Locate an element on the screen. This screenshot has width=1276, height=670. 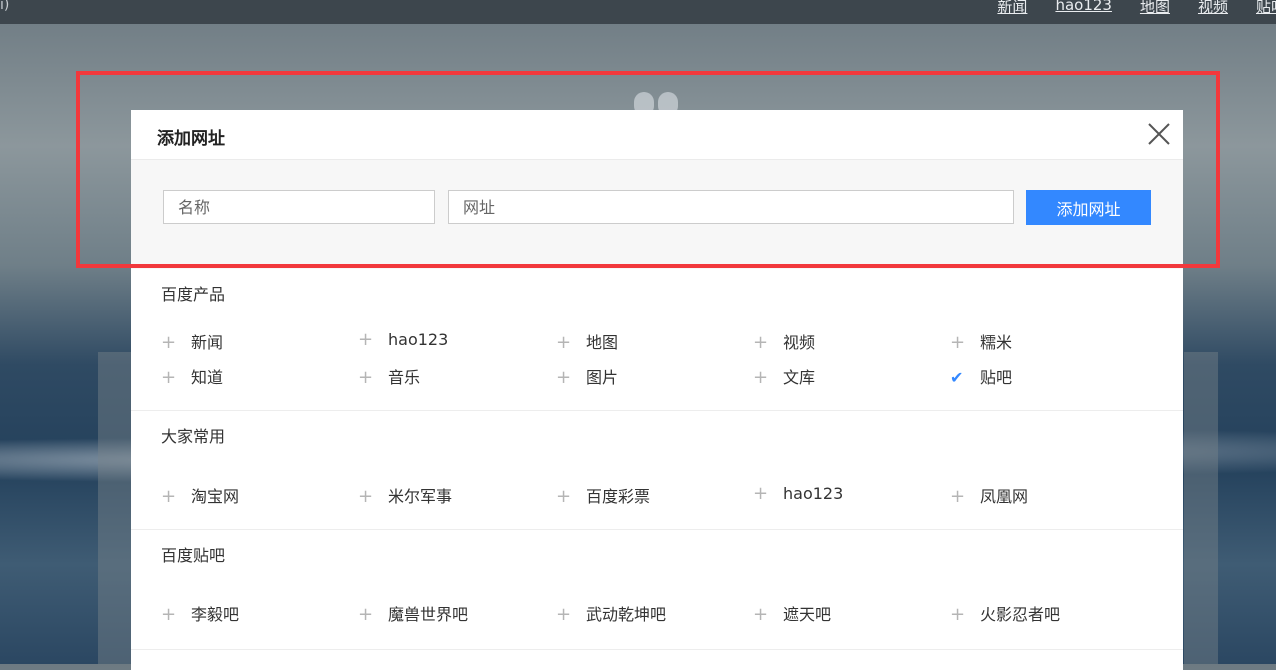
add-url-button: 添加网址 is located at coordinates (1088, 207).